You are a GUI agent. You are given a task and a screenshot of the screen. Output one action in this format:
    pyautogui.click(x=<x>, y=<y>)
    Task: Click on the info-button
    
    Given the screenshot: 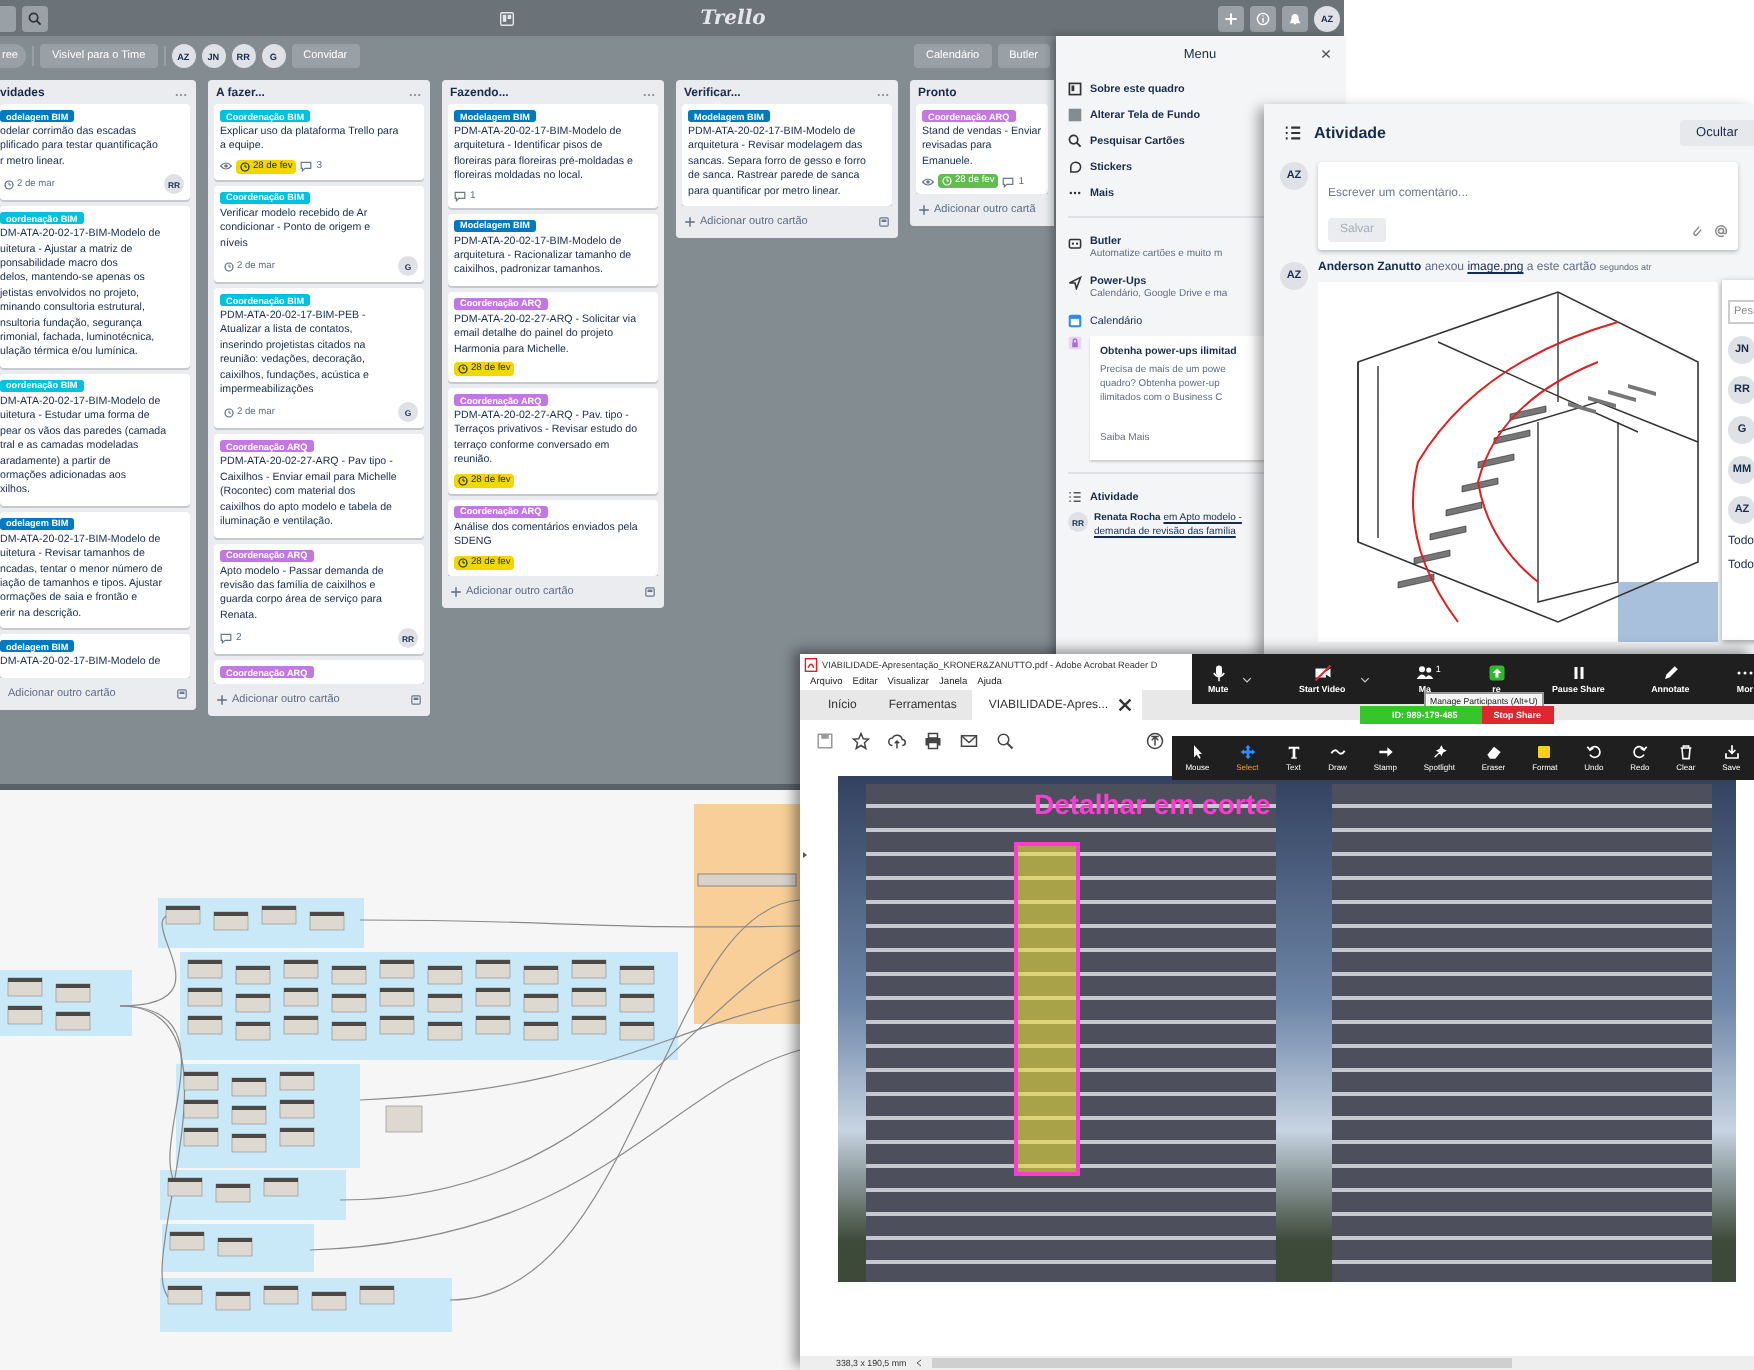 What is the action you would take?
    pyautogui.click(x=1263, y=18)
    